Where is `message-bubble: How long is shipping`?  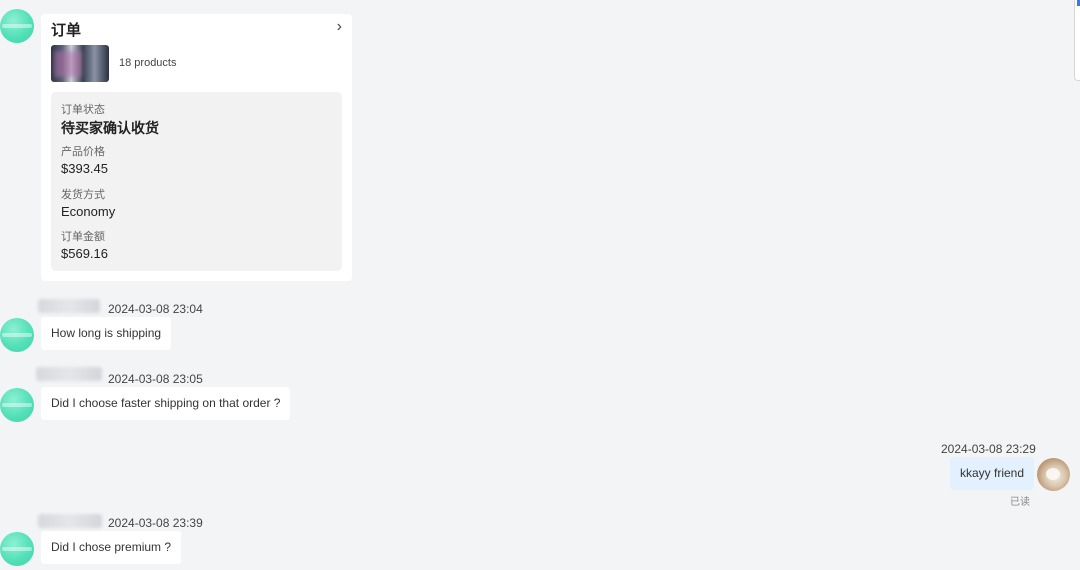 message-bubble: How long is shipping is located at coordinates (106, 333).